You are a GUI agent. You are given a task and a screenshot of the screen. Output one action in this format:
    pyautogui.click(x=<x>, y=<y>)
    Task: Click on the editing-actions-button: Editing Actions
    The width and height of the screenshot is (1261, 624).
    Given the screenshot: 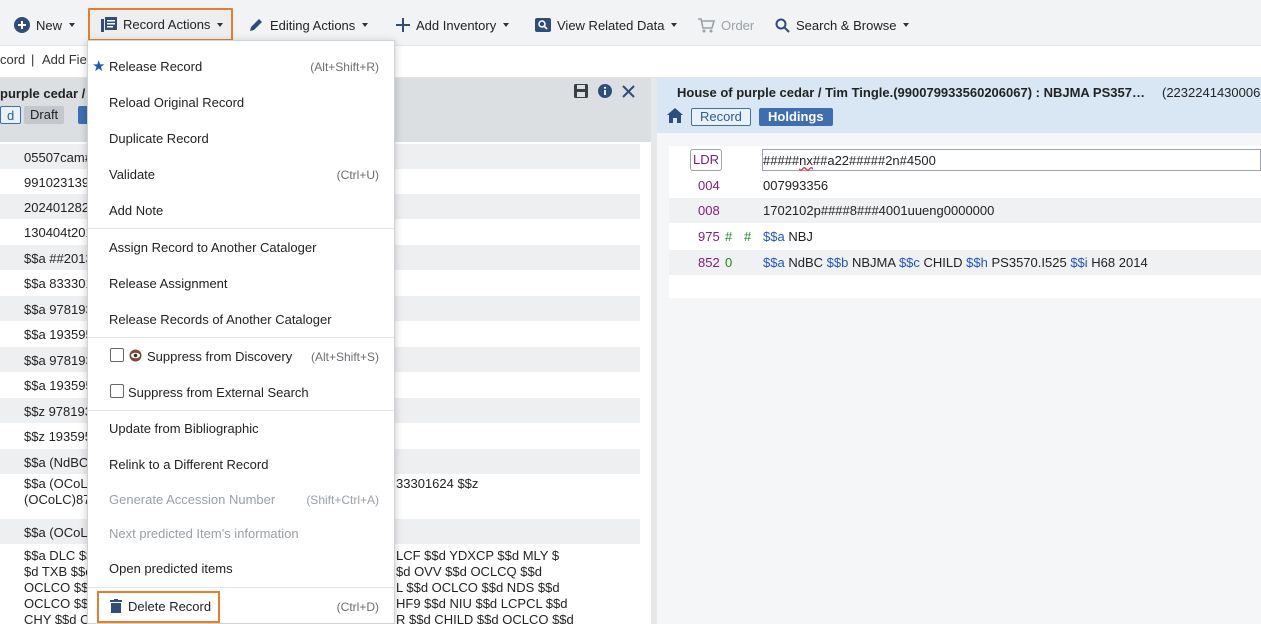 What is the action you would take?
    pyautogui.click(x=308, y=25)
    